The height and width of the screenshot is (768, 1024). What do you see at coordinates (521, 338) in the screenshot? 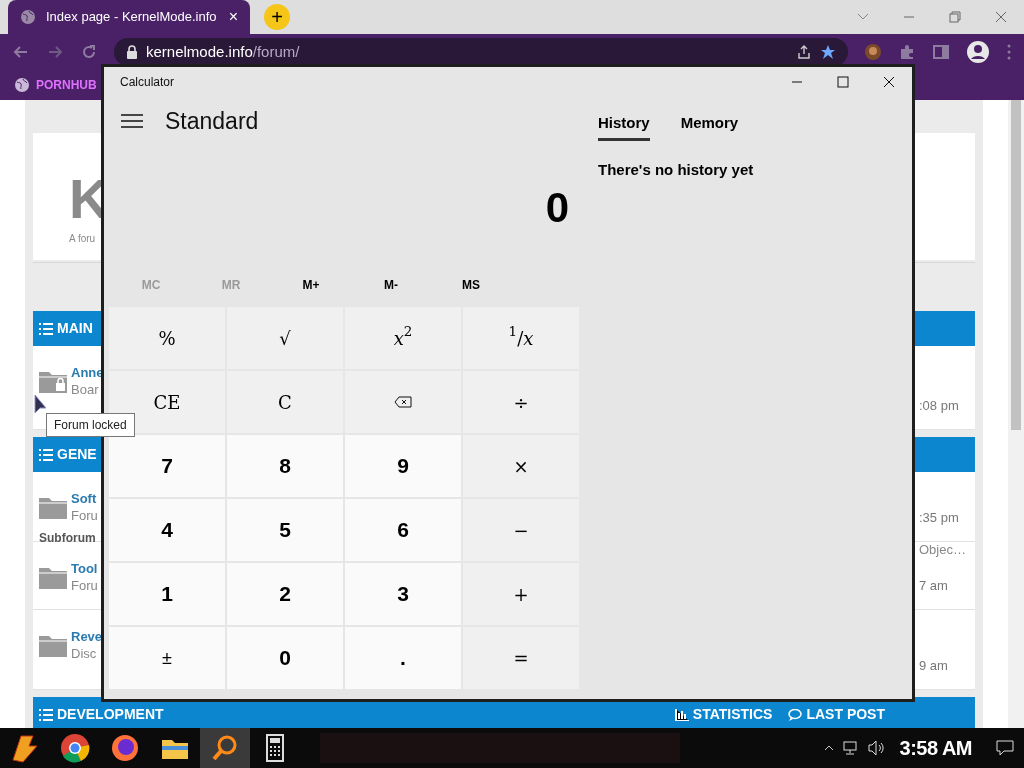
I see `key-button: $^{1}$/x` at bounding box center [521, 338].